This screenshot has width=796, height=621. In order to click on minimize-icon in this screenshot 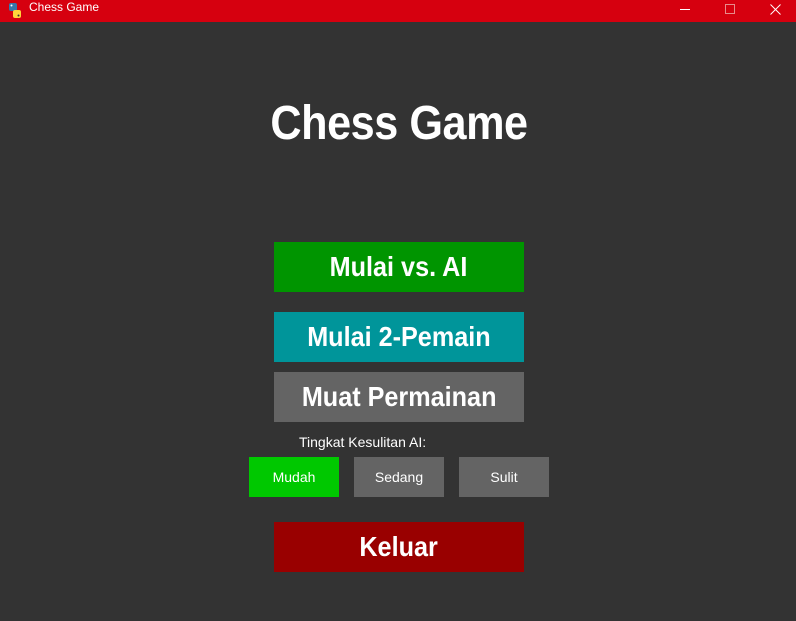, I will do `click(685, 11)`.